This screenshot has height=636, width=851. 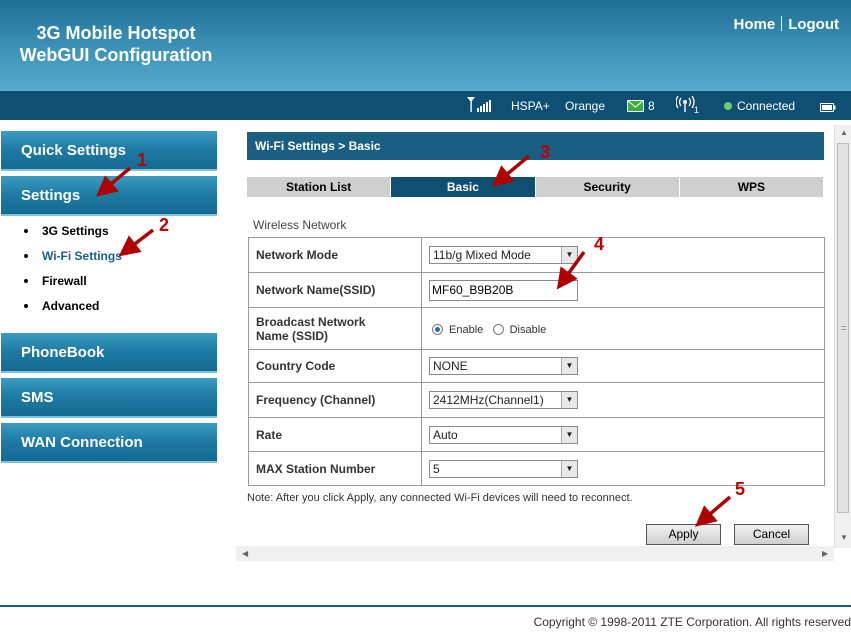 What do you see at coordinates (683, 534) in the screenshot?
I see `apply-button: Apply` at bounding box center [683, 534].